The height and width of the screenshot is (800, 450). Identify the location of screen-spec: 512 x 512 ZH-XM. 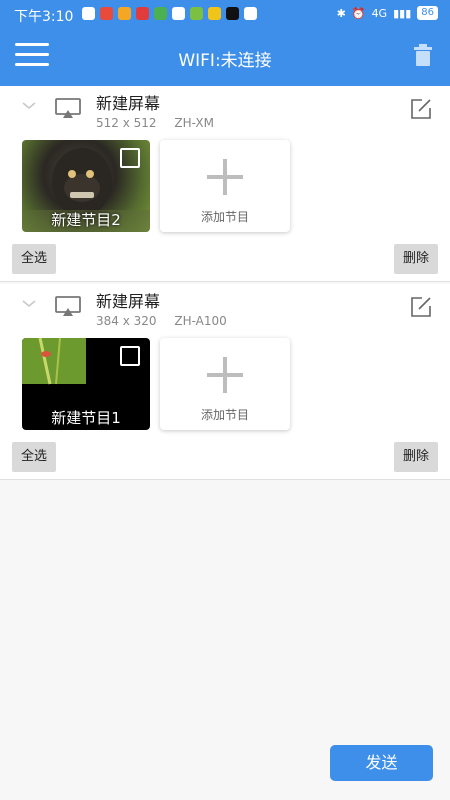
(162, 123).